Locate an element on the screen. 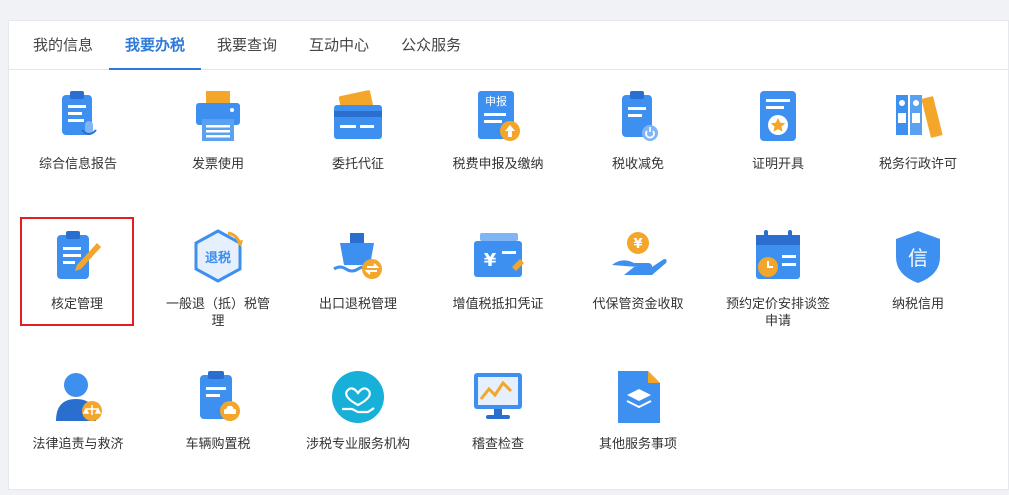 Image resolution: width=1009 pixels, height=495 pixels. tab-interaction-center: 互动中心 is located at coordinates (339, 45).